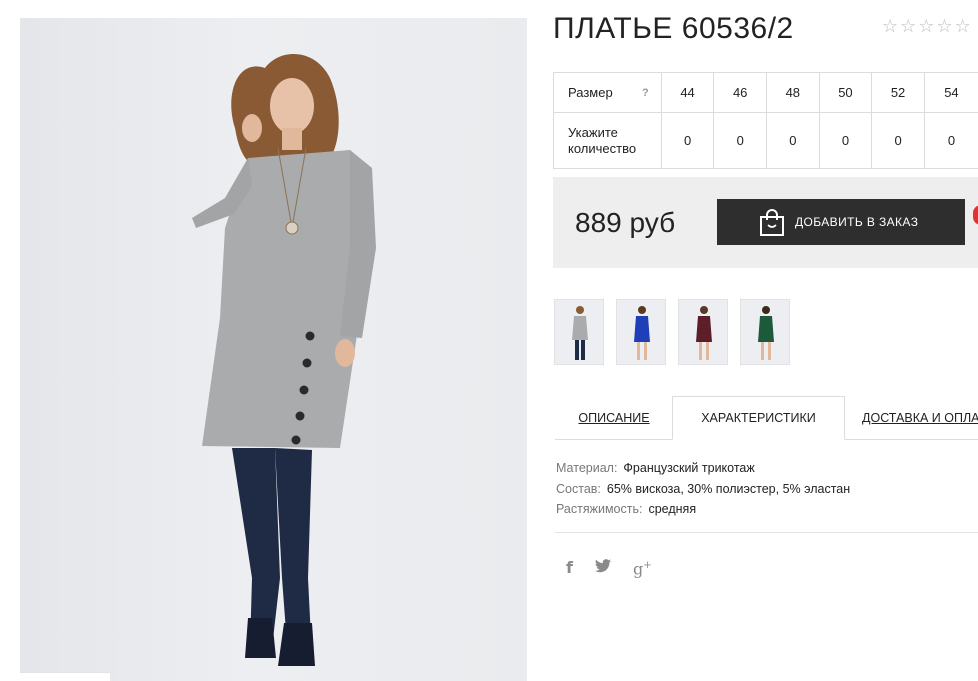 The image size is (978, 681). Describe the element at coordinates (590, 92) in the screenshot. I see `size-label: Размер` at that location.